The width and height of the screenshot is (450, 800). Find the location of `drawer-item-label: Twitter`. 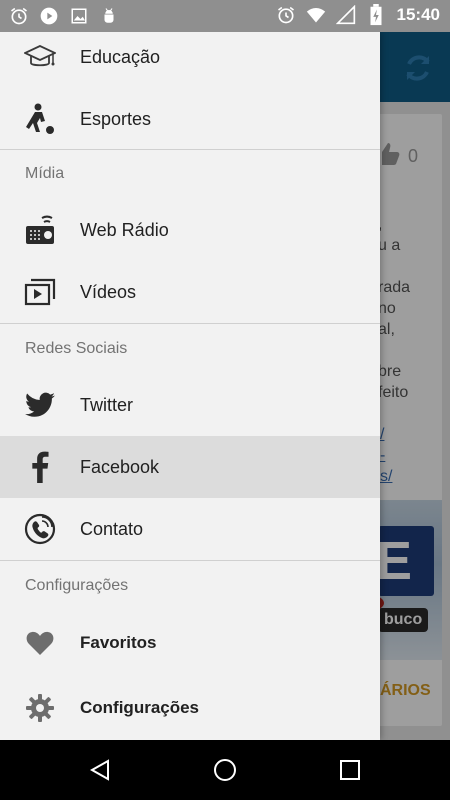

drawer-item-label: Twitter is located at coordinates (107, 404).